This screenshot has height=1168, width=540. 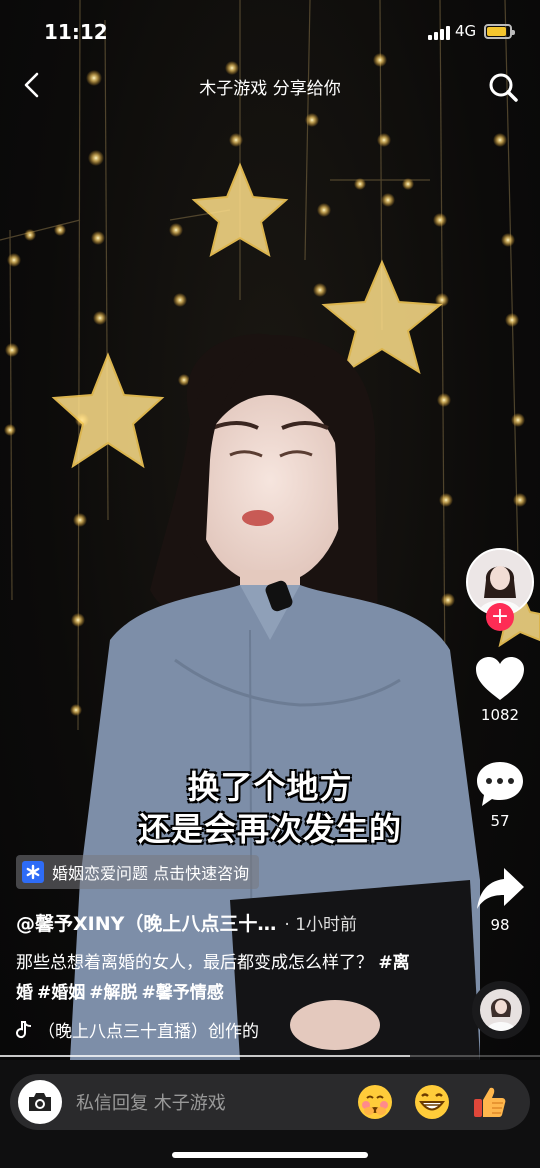 What do you see at coordinates (269, 829) in the screenshot?
I see `subtitle-line-2: 还是会再次发生的` at bounding box center [269, 829].